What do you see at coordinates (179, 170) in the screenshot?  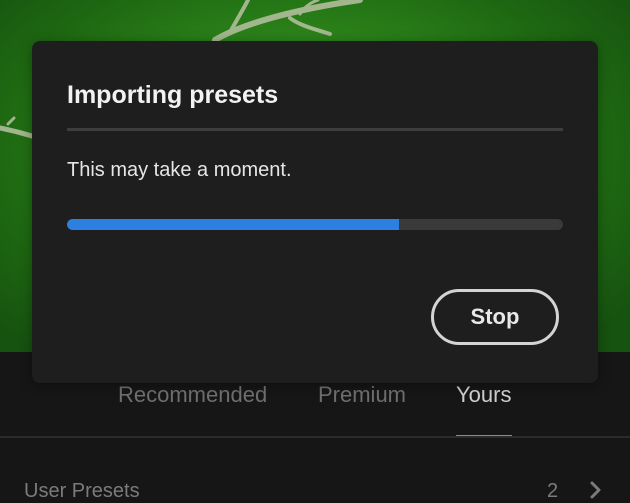 I see `dialog-message: This may take a moment.` at bounding box center [179, 170].